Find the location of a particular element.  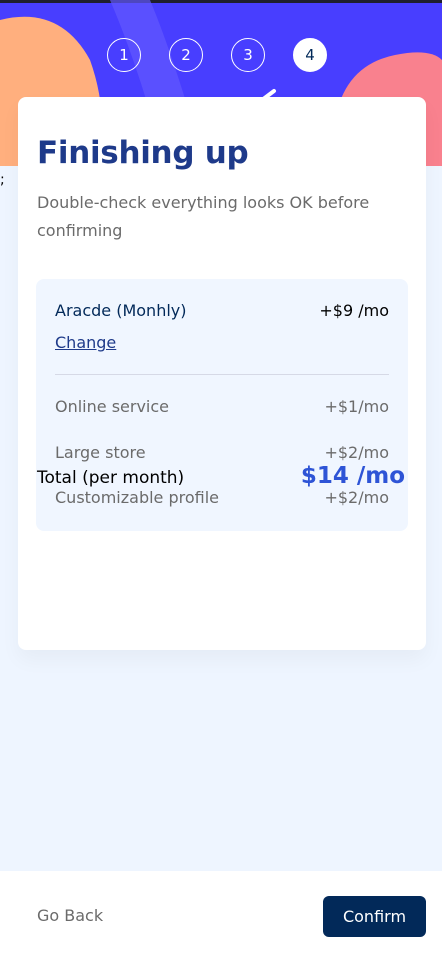

step-3: 3 is located at coordinates (248, 55).